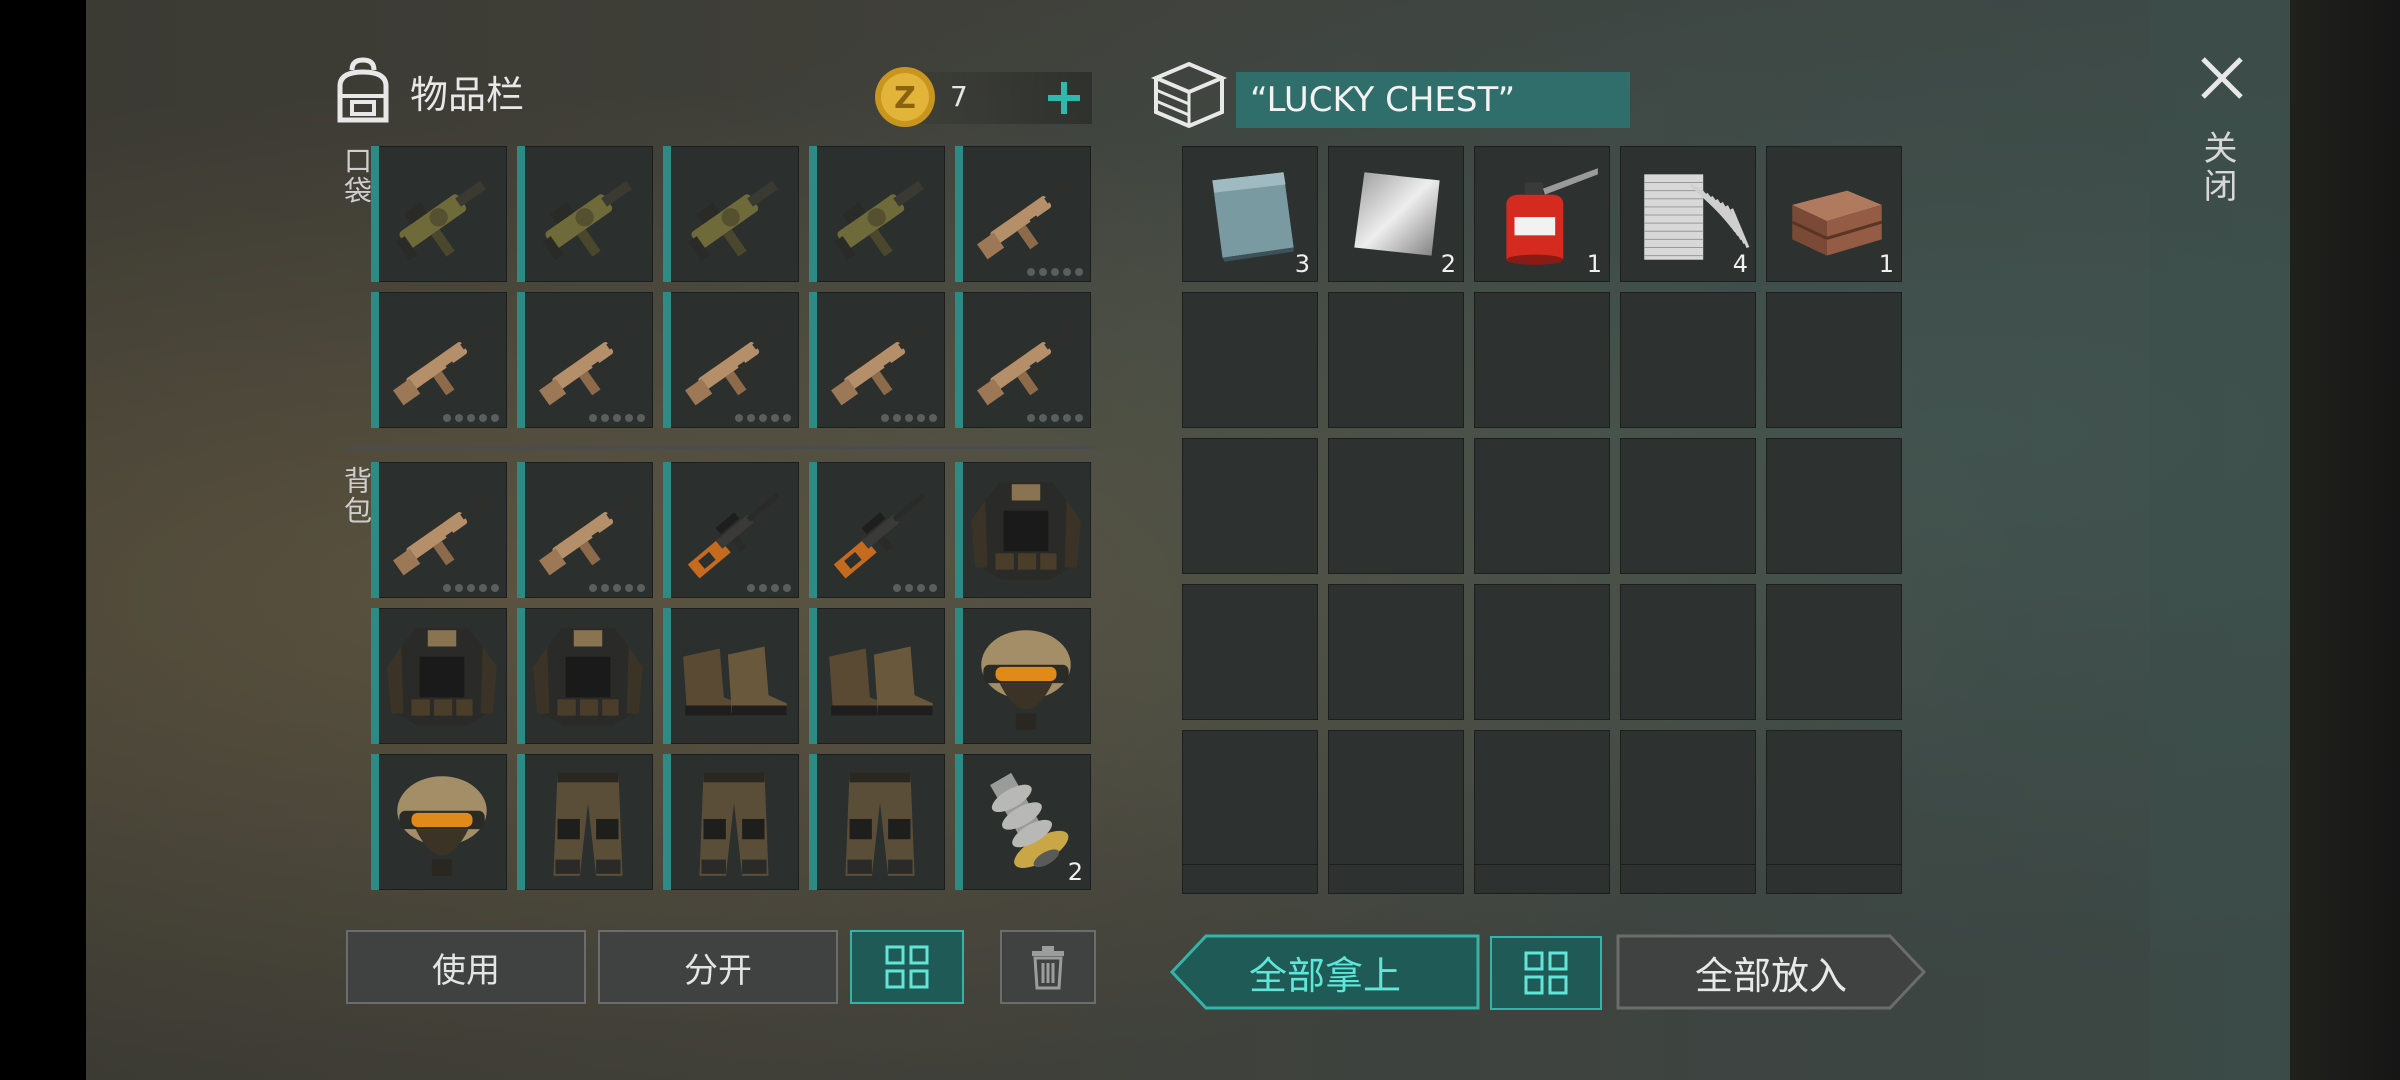  Describe the element at coordinates (442, 826) in the screenshot. I see `helmet-icon` at that location.